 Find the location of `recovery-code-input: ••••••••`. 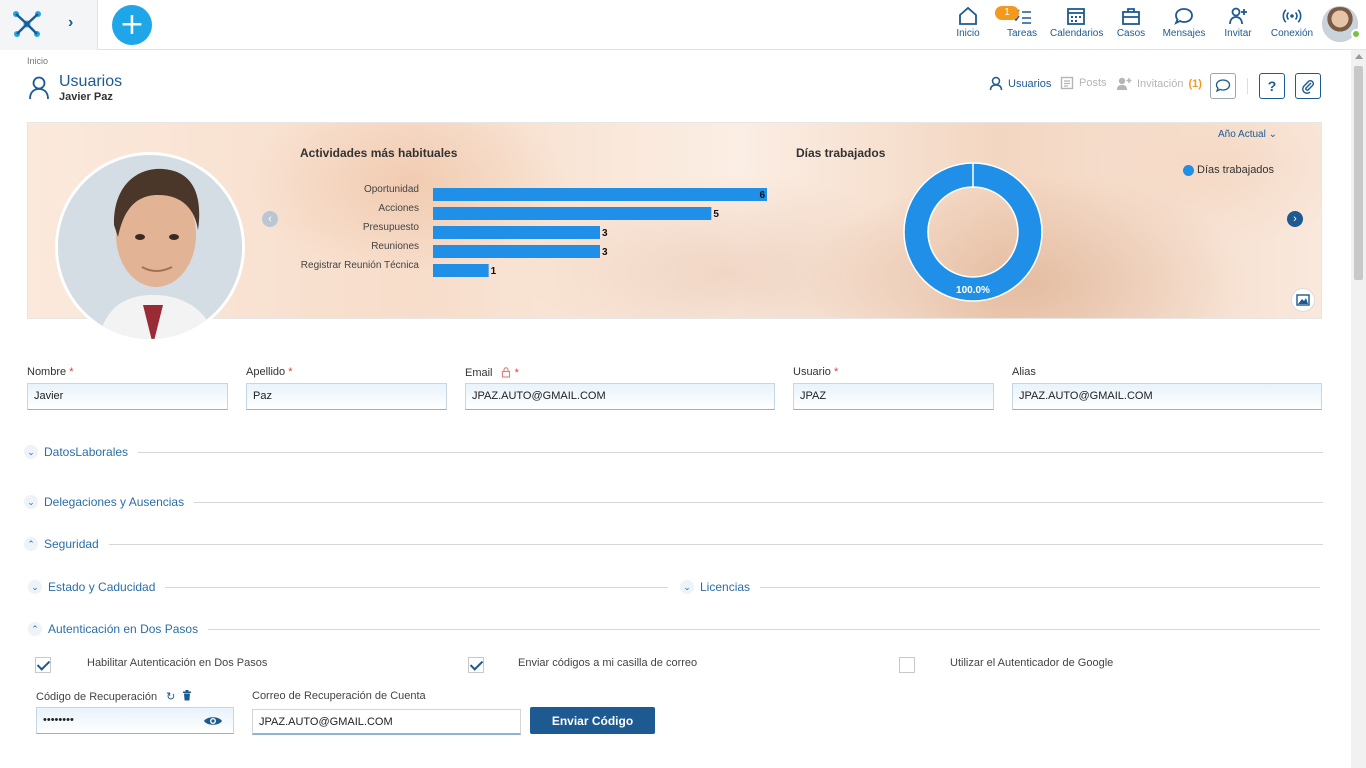

recovery-code-input: •••••••• is located at coordinates (135, 720).